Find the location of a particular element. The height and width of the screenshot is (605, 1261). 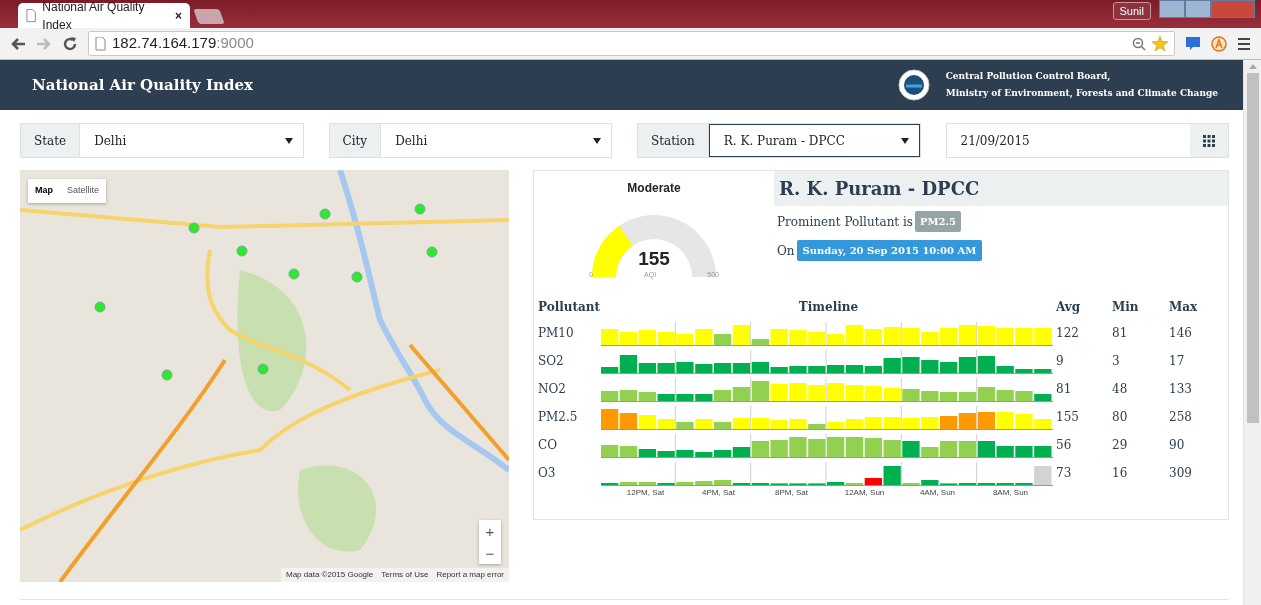

column-header: Max is located at coordinates (1184, 307).